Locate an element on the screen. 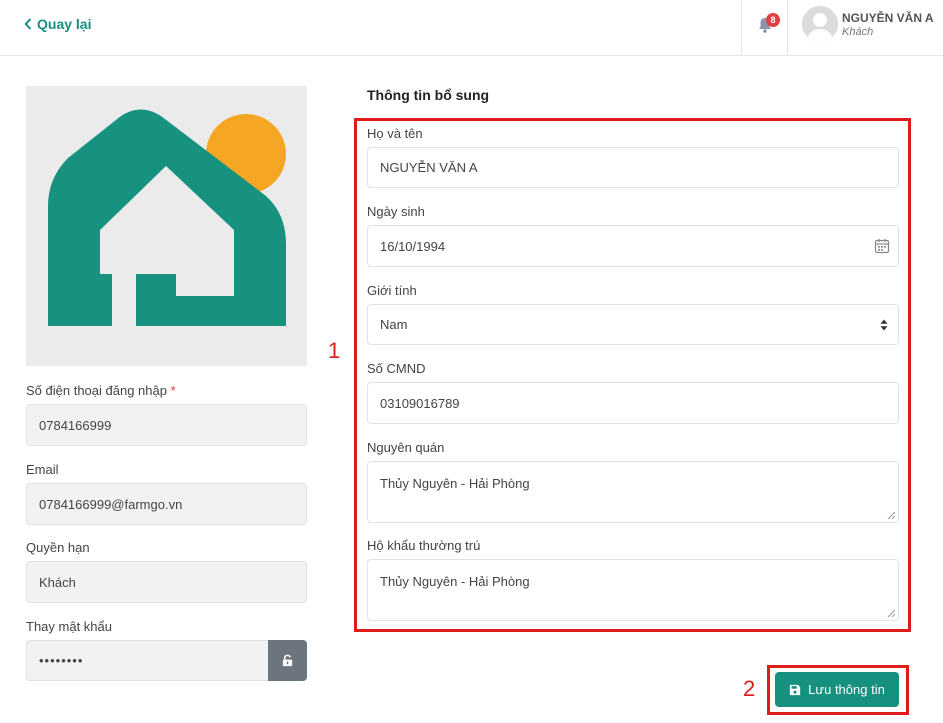 The height and width of the screenshot is (723, 943). birthday-input: 16/10/1994 is located at coordinates (633, 246).